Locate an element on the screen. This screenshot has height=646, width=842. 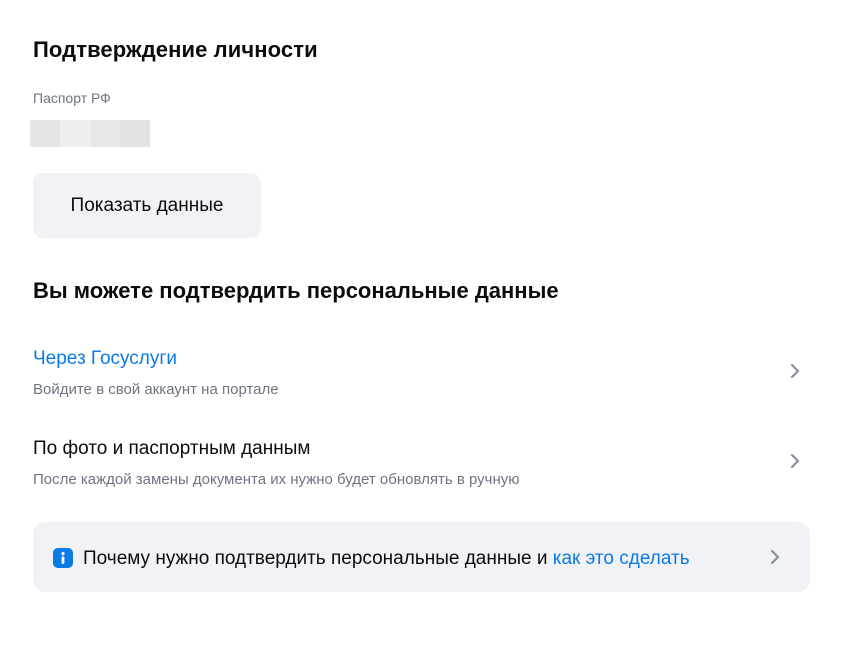
option-gosuslugi-description: Войдите в свой аккаунт на портале is located at coordinates (156, 389).